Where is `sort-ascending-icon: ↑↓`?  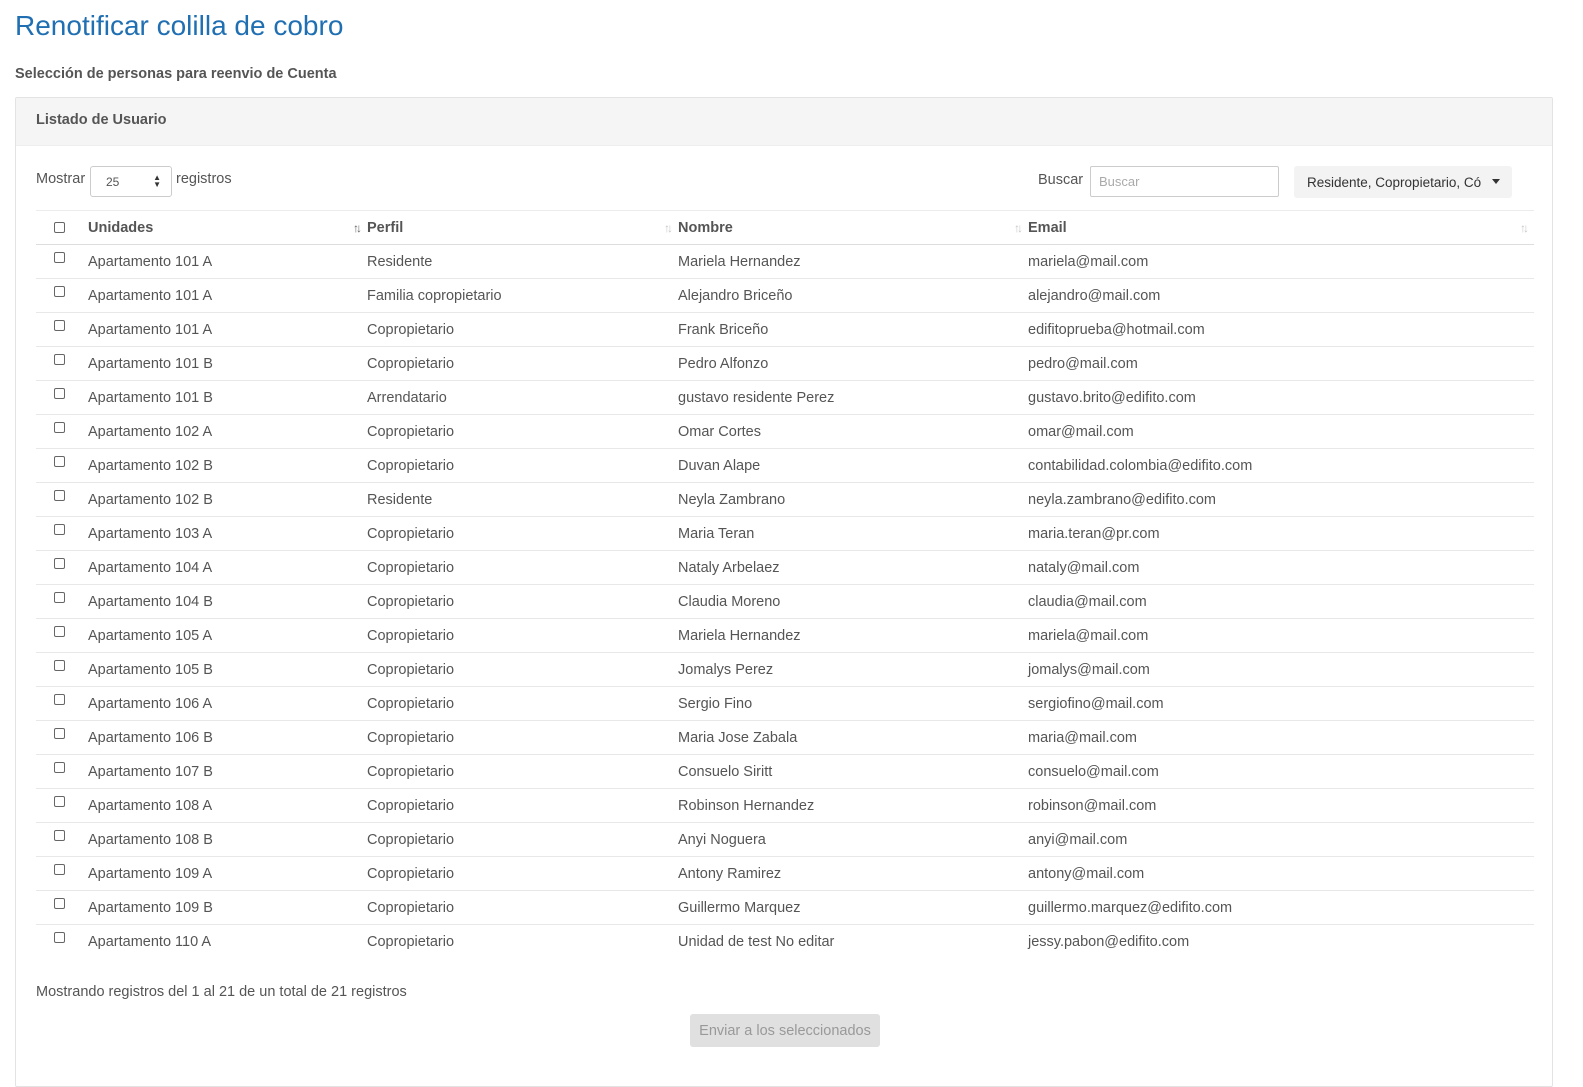
sort-ascending-icon: ↑↓ is located at coordinates (357, 228).